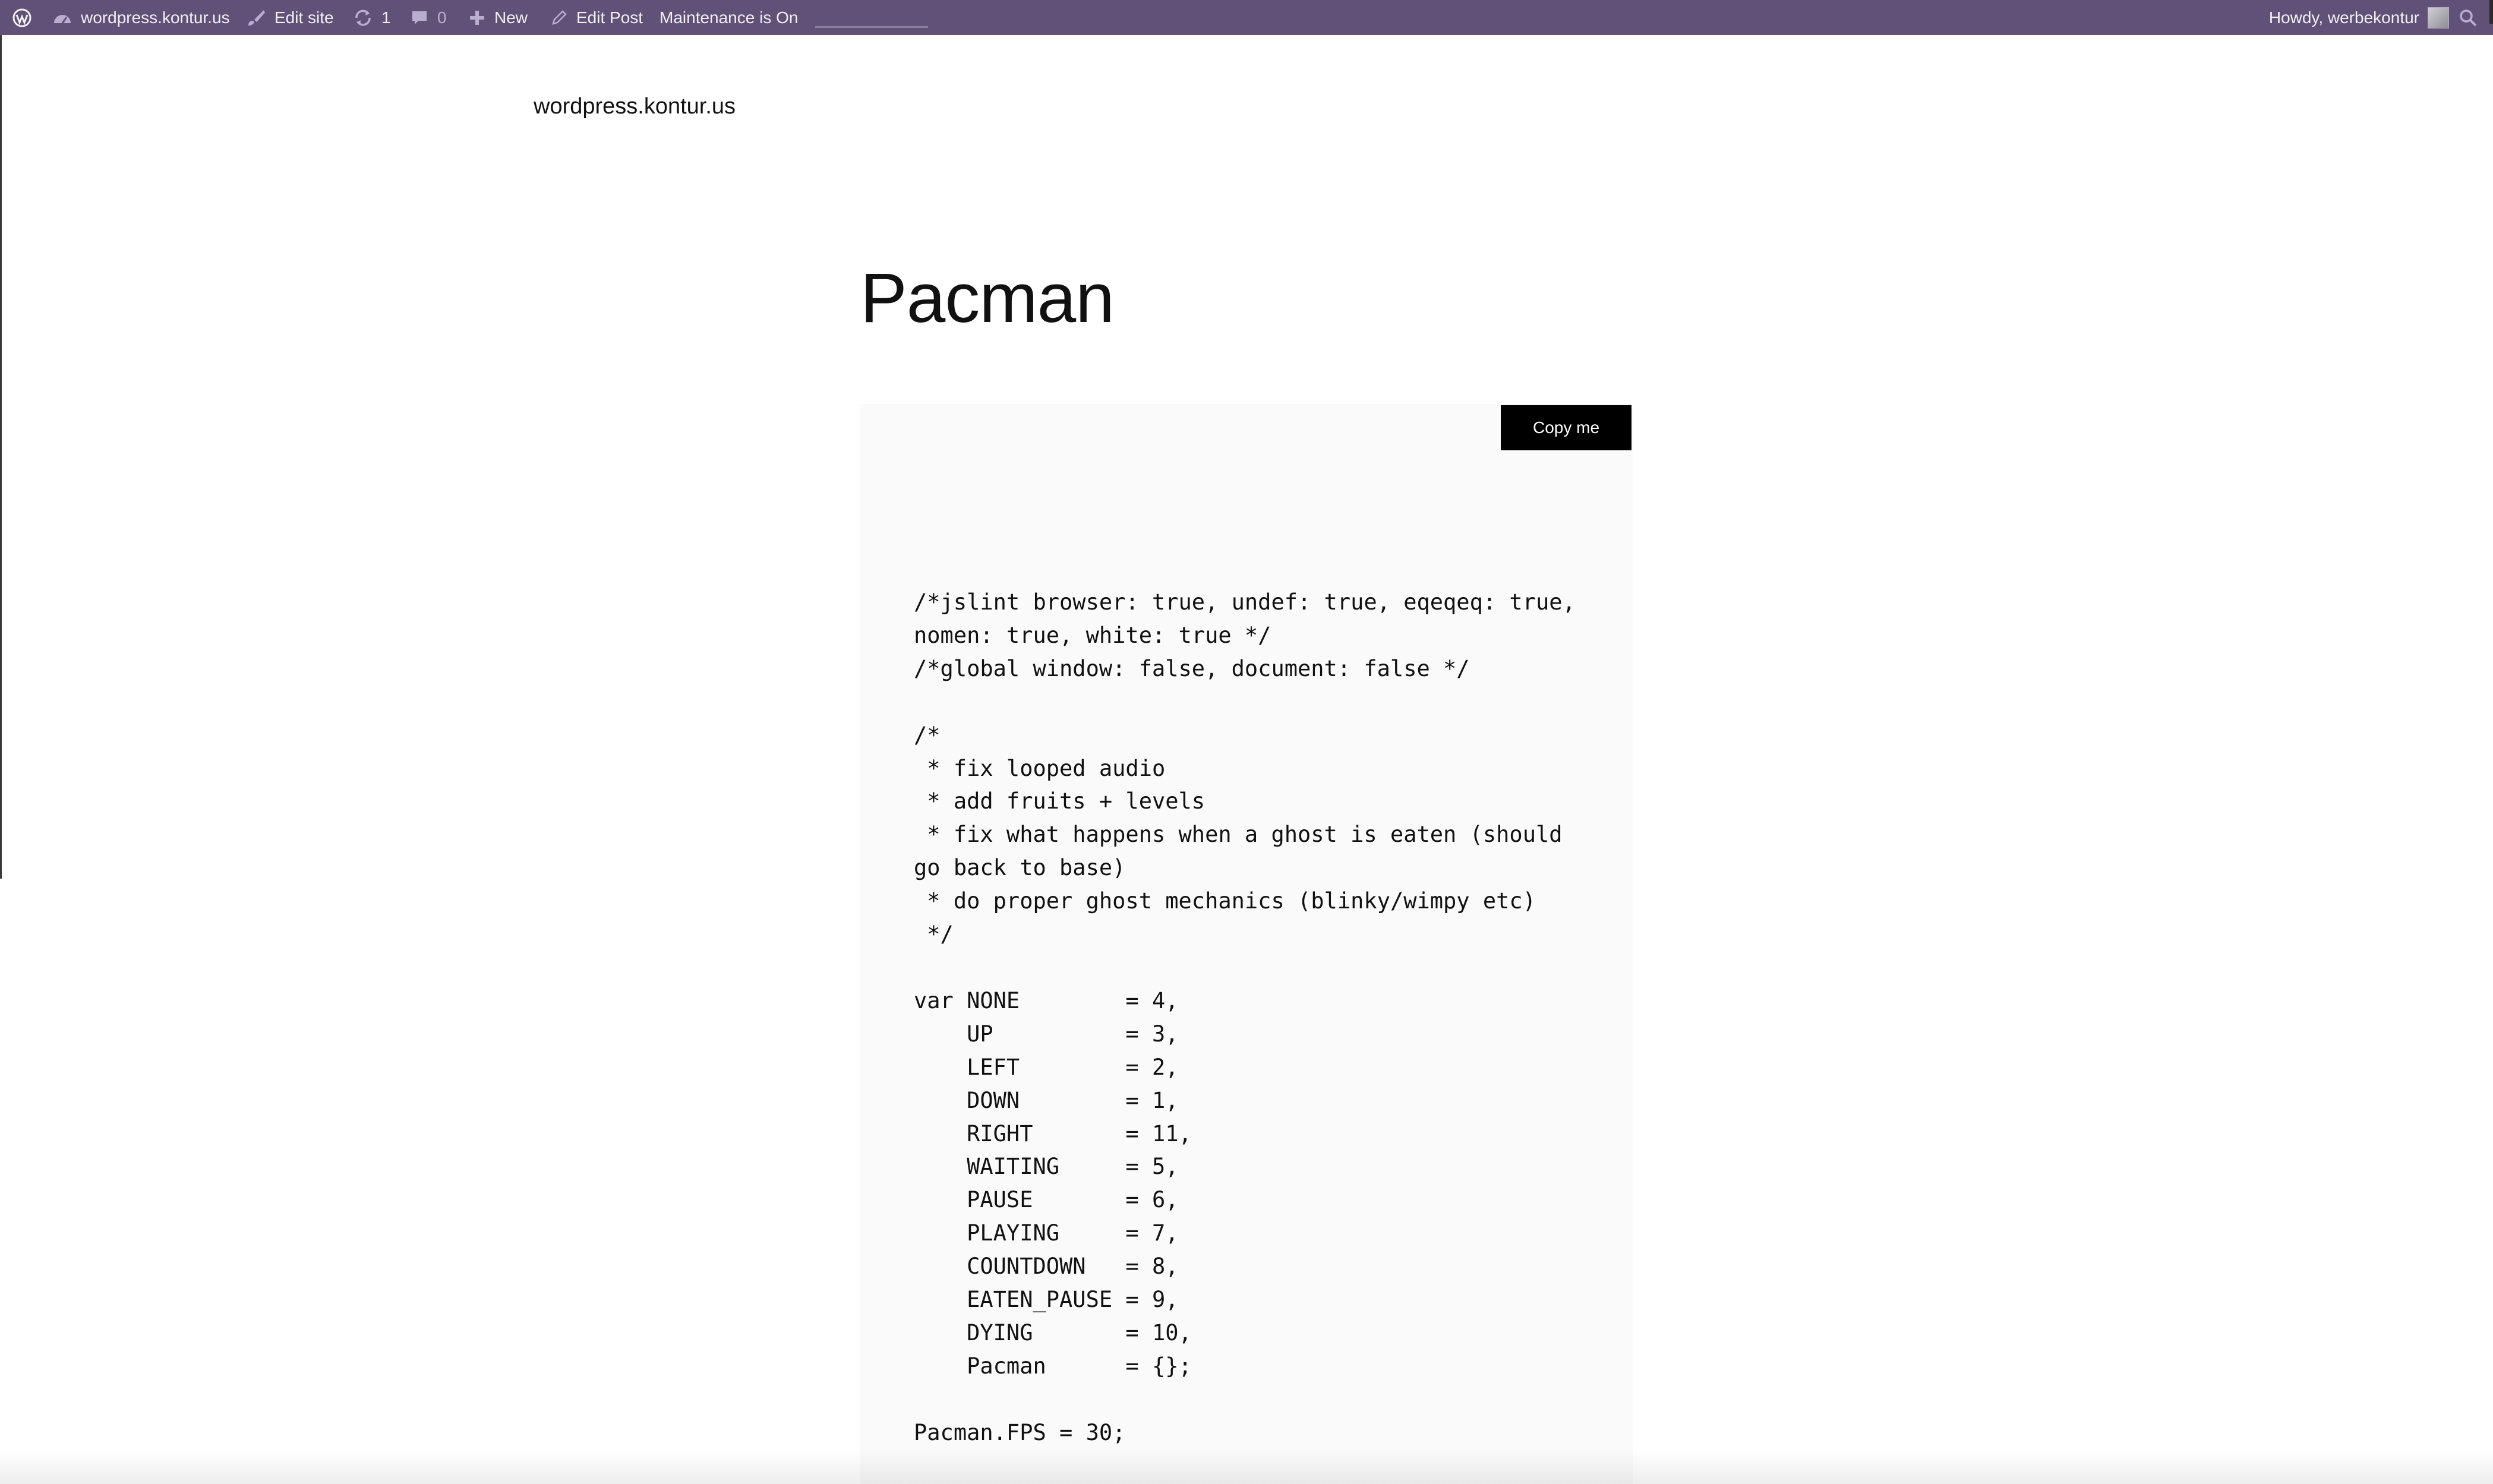  I want to click on my-account-menu: Howdy, werbekontur, so click(2344, 17).